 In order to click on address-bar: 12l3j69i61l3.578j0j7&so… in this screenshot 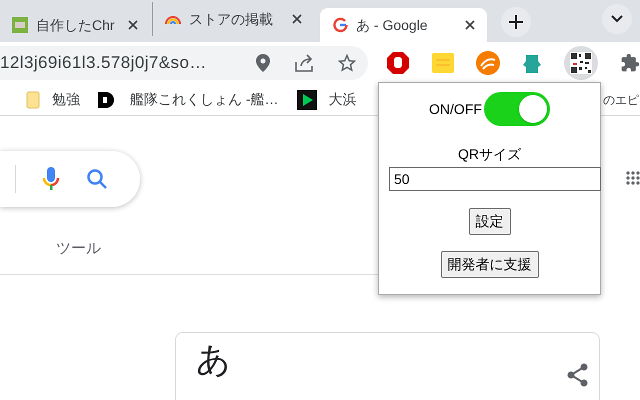, I will do `click(184, 63)`.